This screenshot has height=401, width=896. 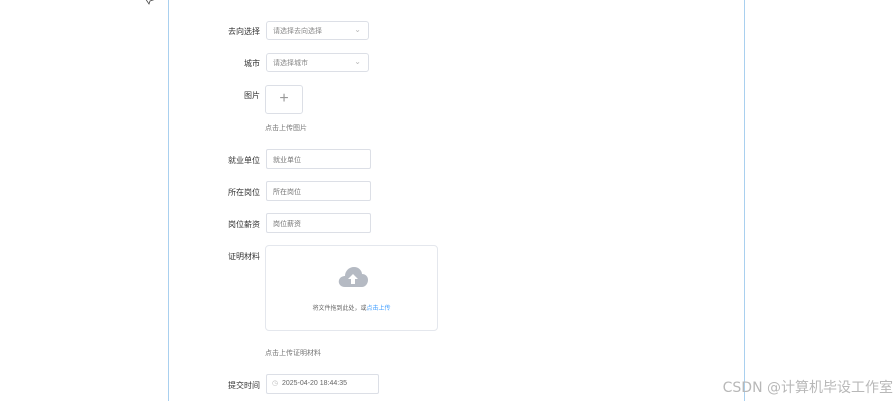 I want to click on direction-select: 请选择去向选择 ⌄, so click(x=317, y=30).